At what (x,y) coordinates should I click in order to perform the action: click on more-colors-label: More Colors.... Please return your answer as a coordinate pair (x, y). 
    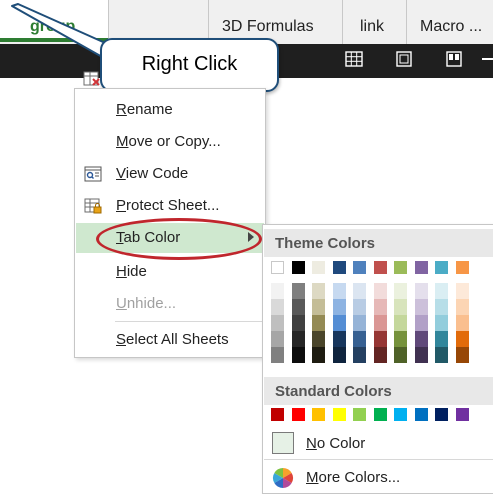
    Looking at the image, I should click on (353, 477).